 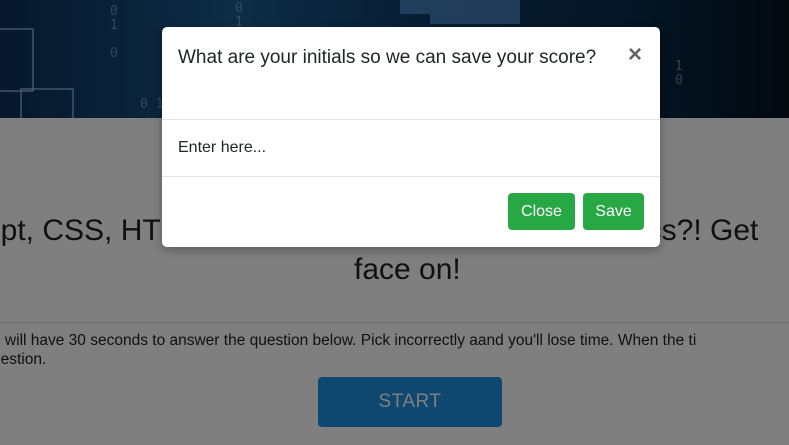 I want to click on modal-body, so click(x=411, y=148).